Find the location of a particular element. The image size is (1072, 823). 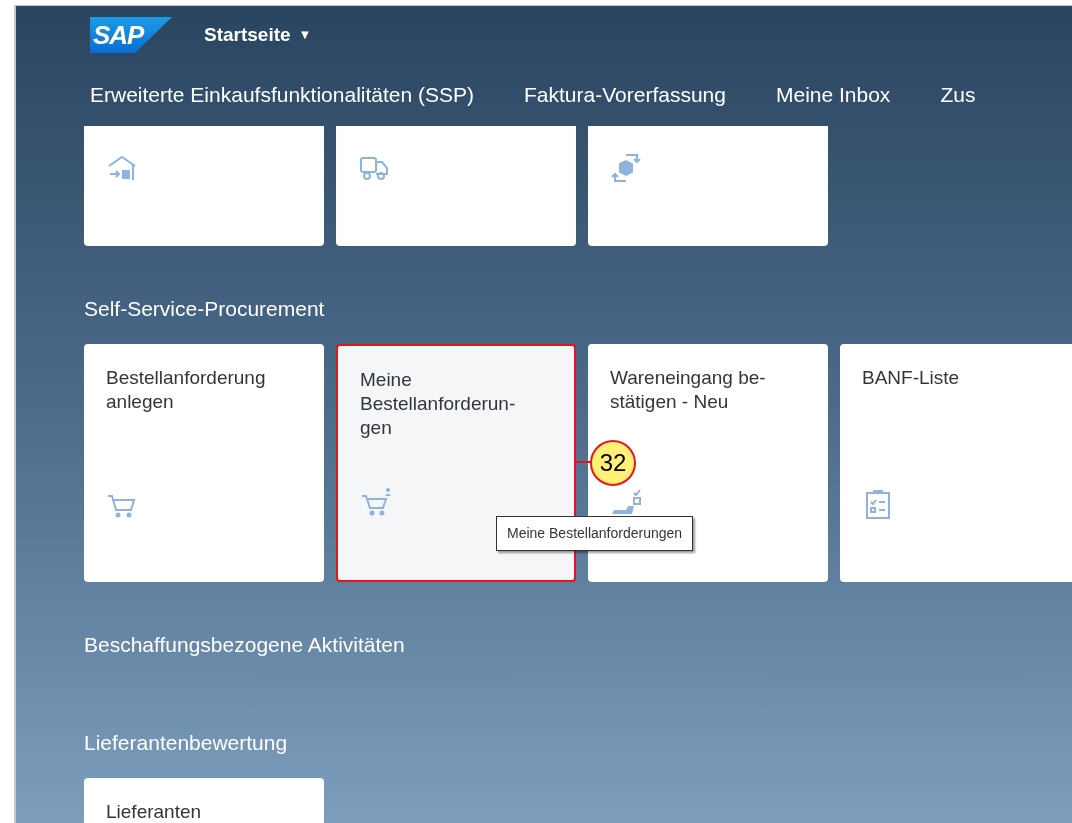

nav-tab: Meine Inbox is located at coordinates (833, 95).